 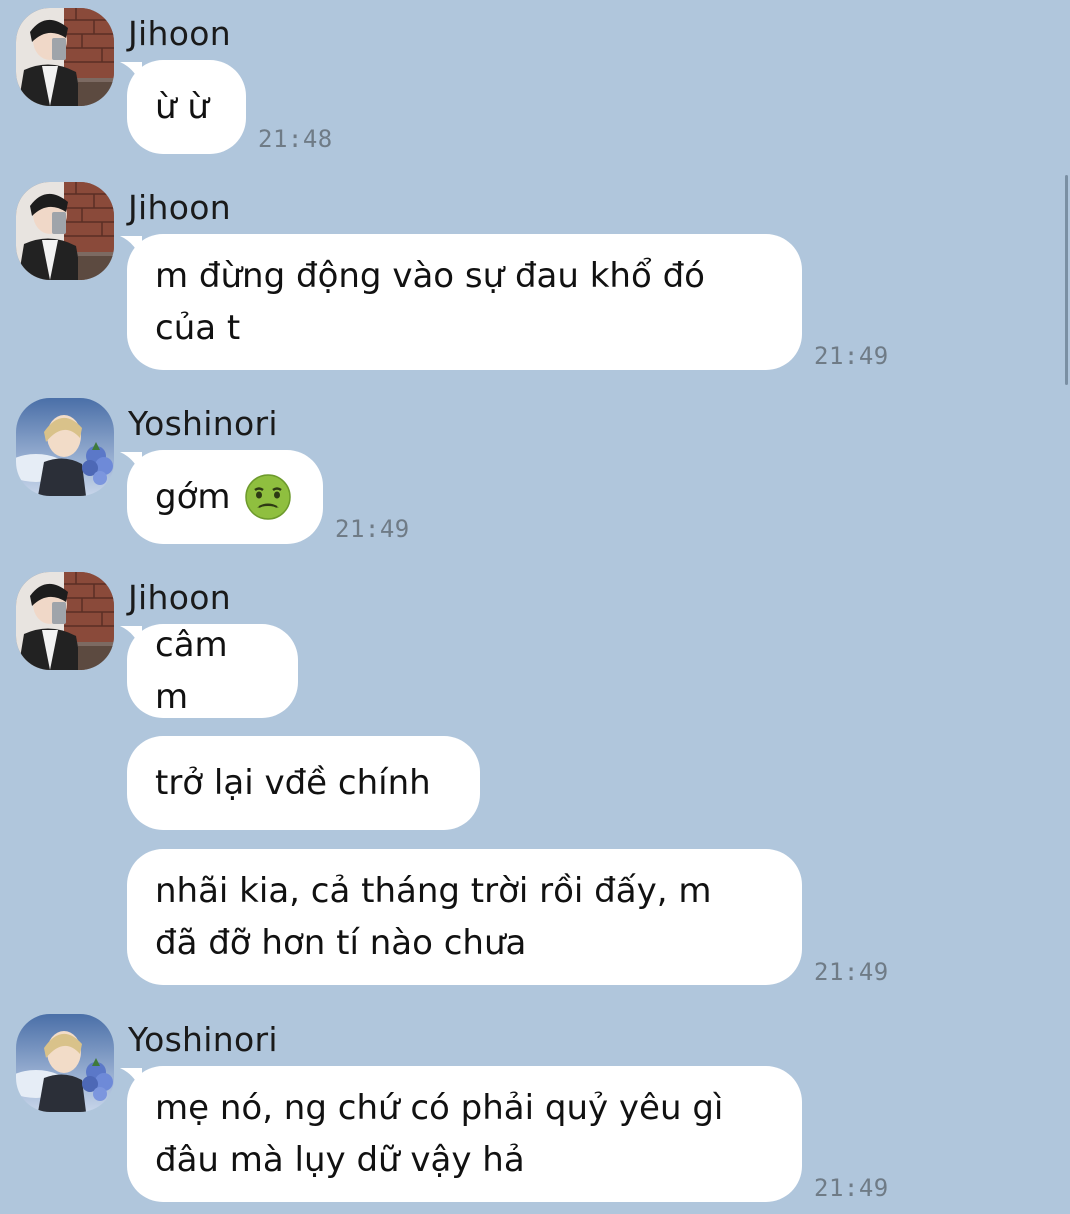 I want to click on message-text: trở lại vđề chính, so click(x=293, y=783).